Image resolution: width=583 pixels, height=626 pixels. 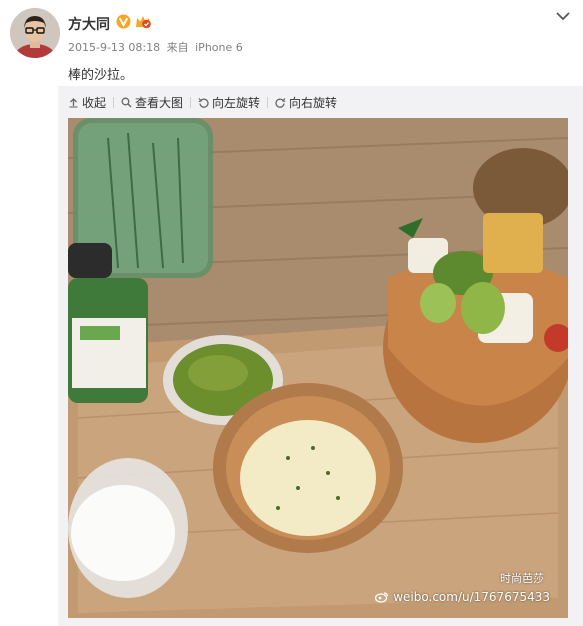 What do you see at coordinates (101, 75) in the screenshot?
I see `post-text: 棒的沙拉。` at bounding box center [101, 75].